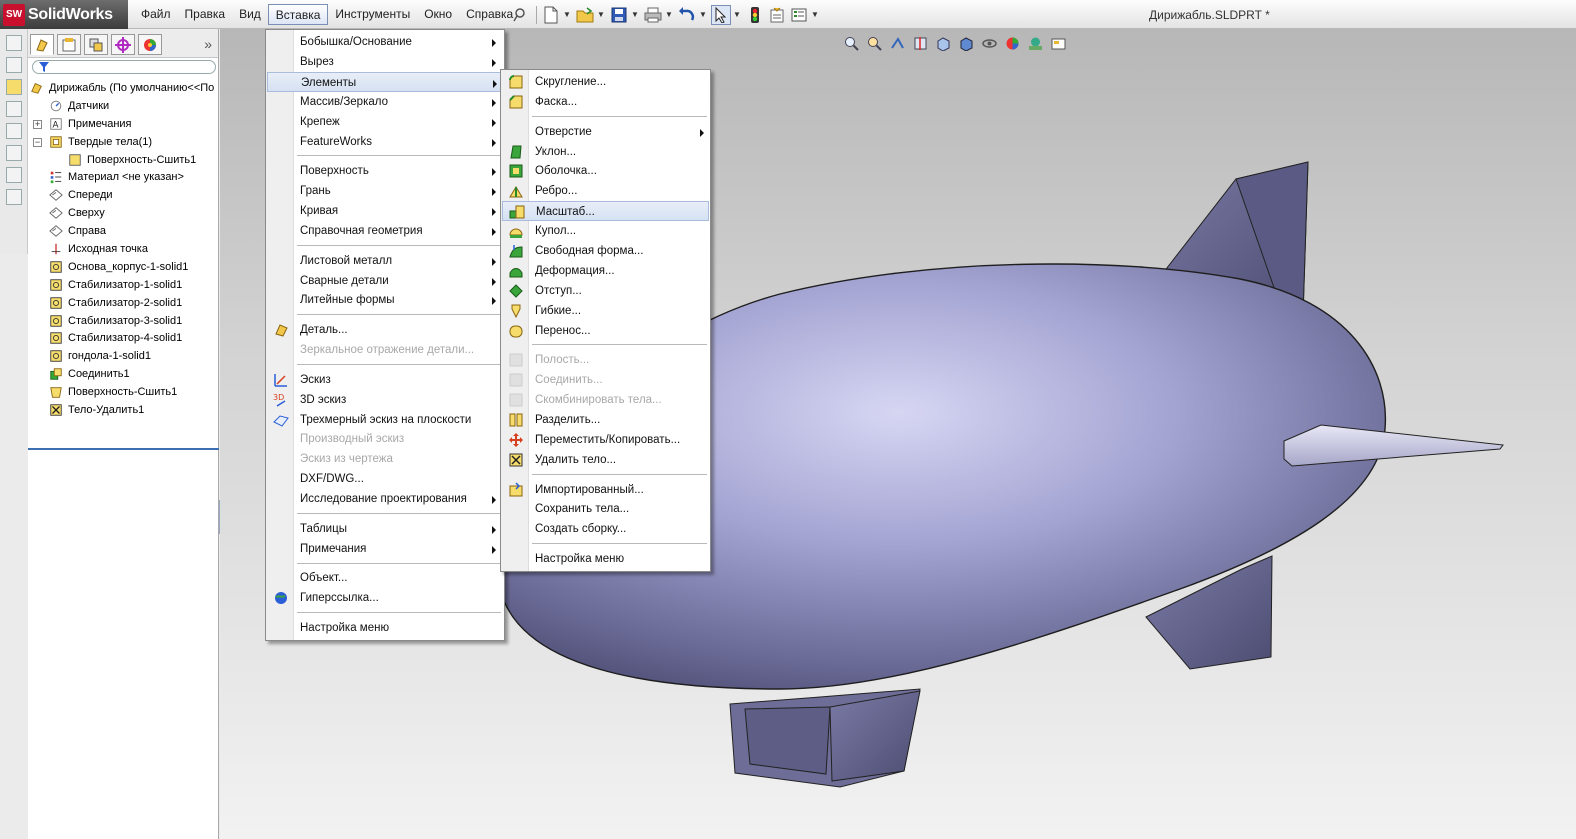  What do you see at coordinates (653, 15) in the screenshot?
I see `print-icon` at bounding box center [653, 15].